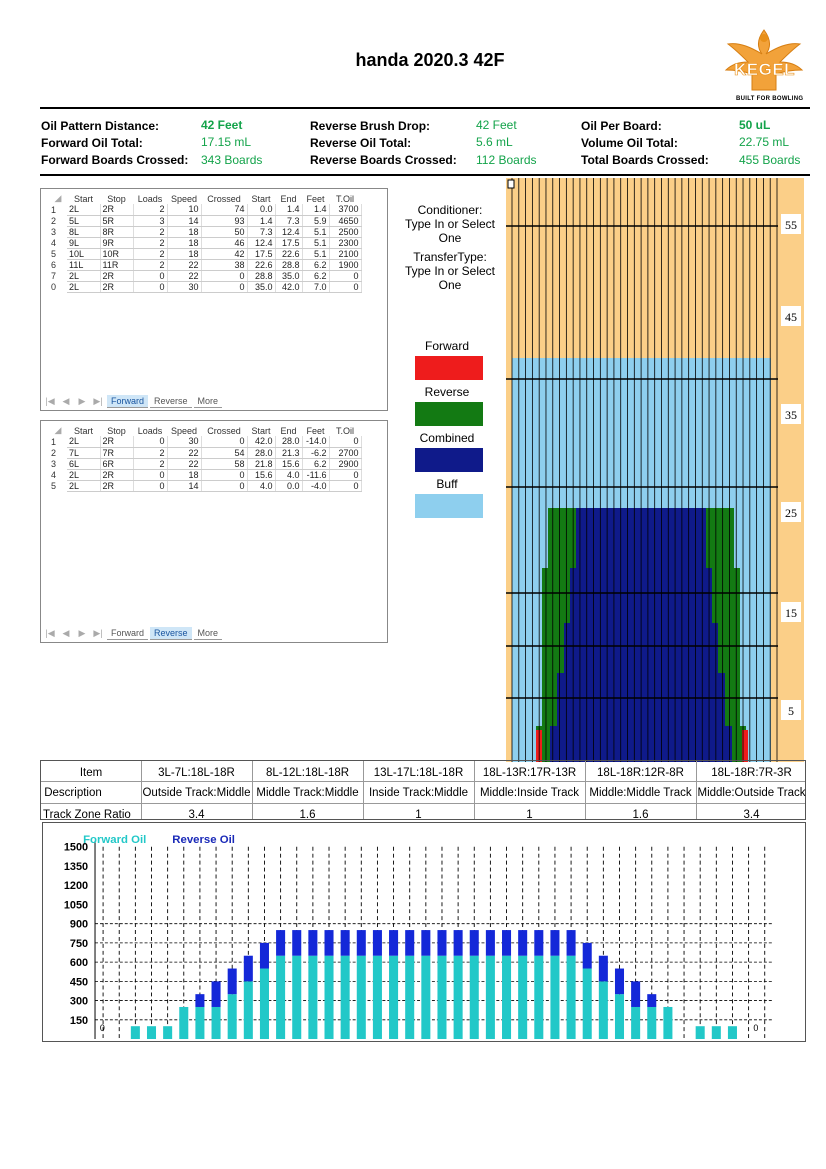 The height and width of the screenshot is (1169, 826). I want to click on tab-more: More, so click(208, 401).